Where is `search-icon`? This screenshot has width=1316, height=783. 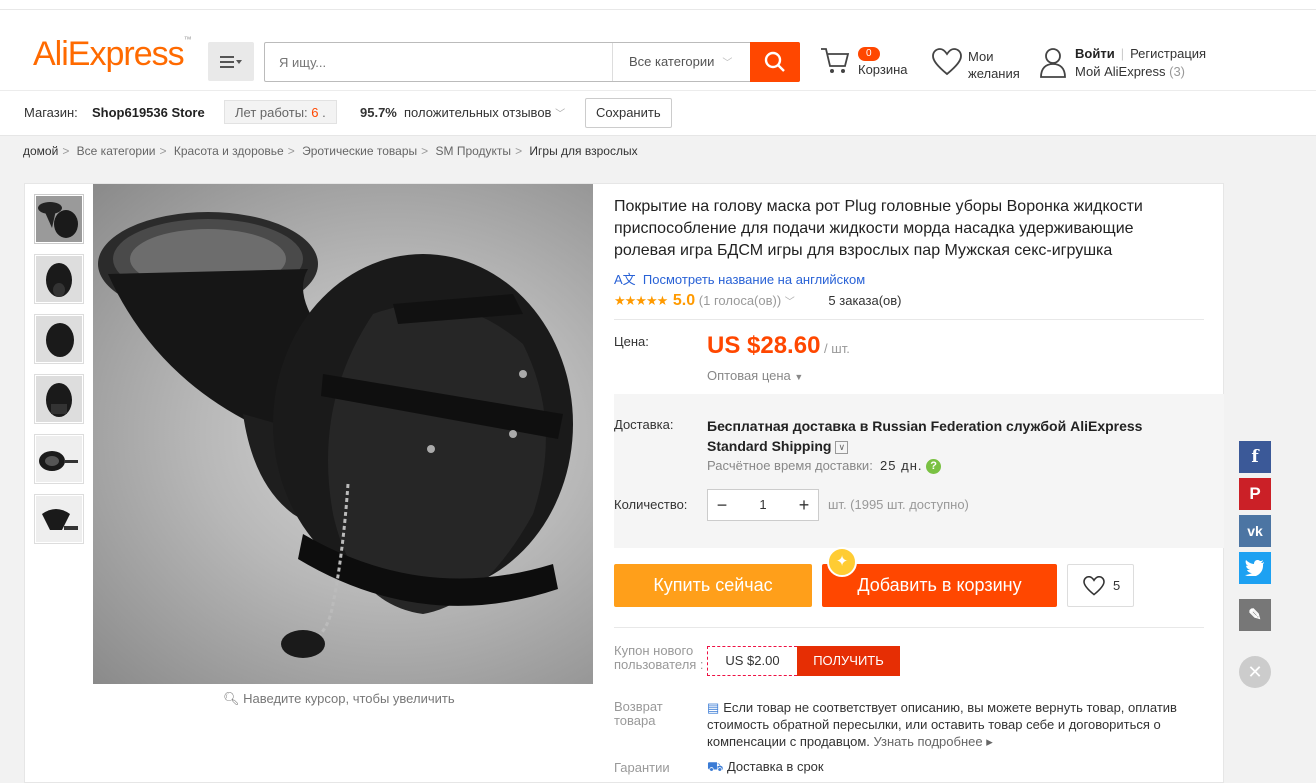 search-icon is located at coordinates (774, 61).